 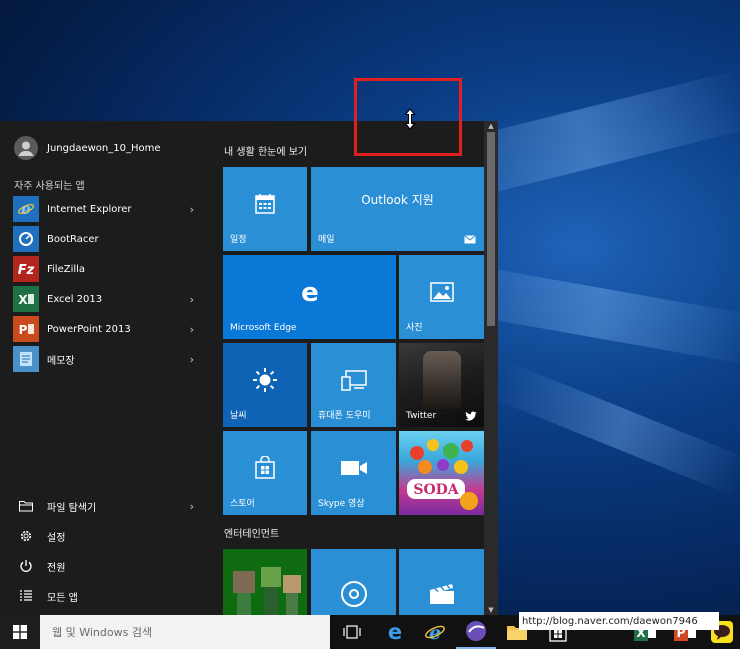 What do you see at coordinates (491, 126) in the screenshot?
I see `scroll-up-icon: ▲` at bounding box center [491, 126].